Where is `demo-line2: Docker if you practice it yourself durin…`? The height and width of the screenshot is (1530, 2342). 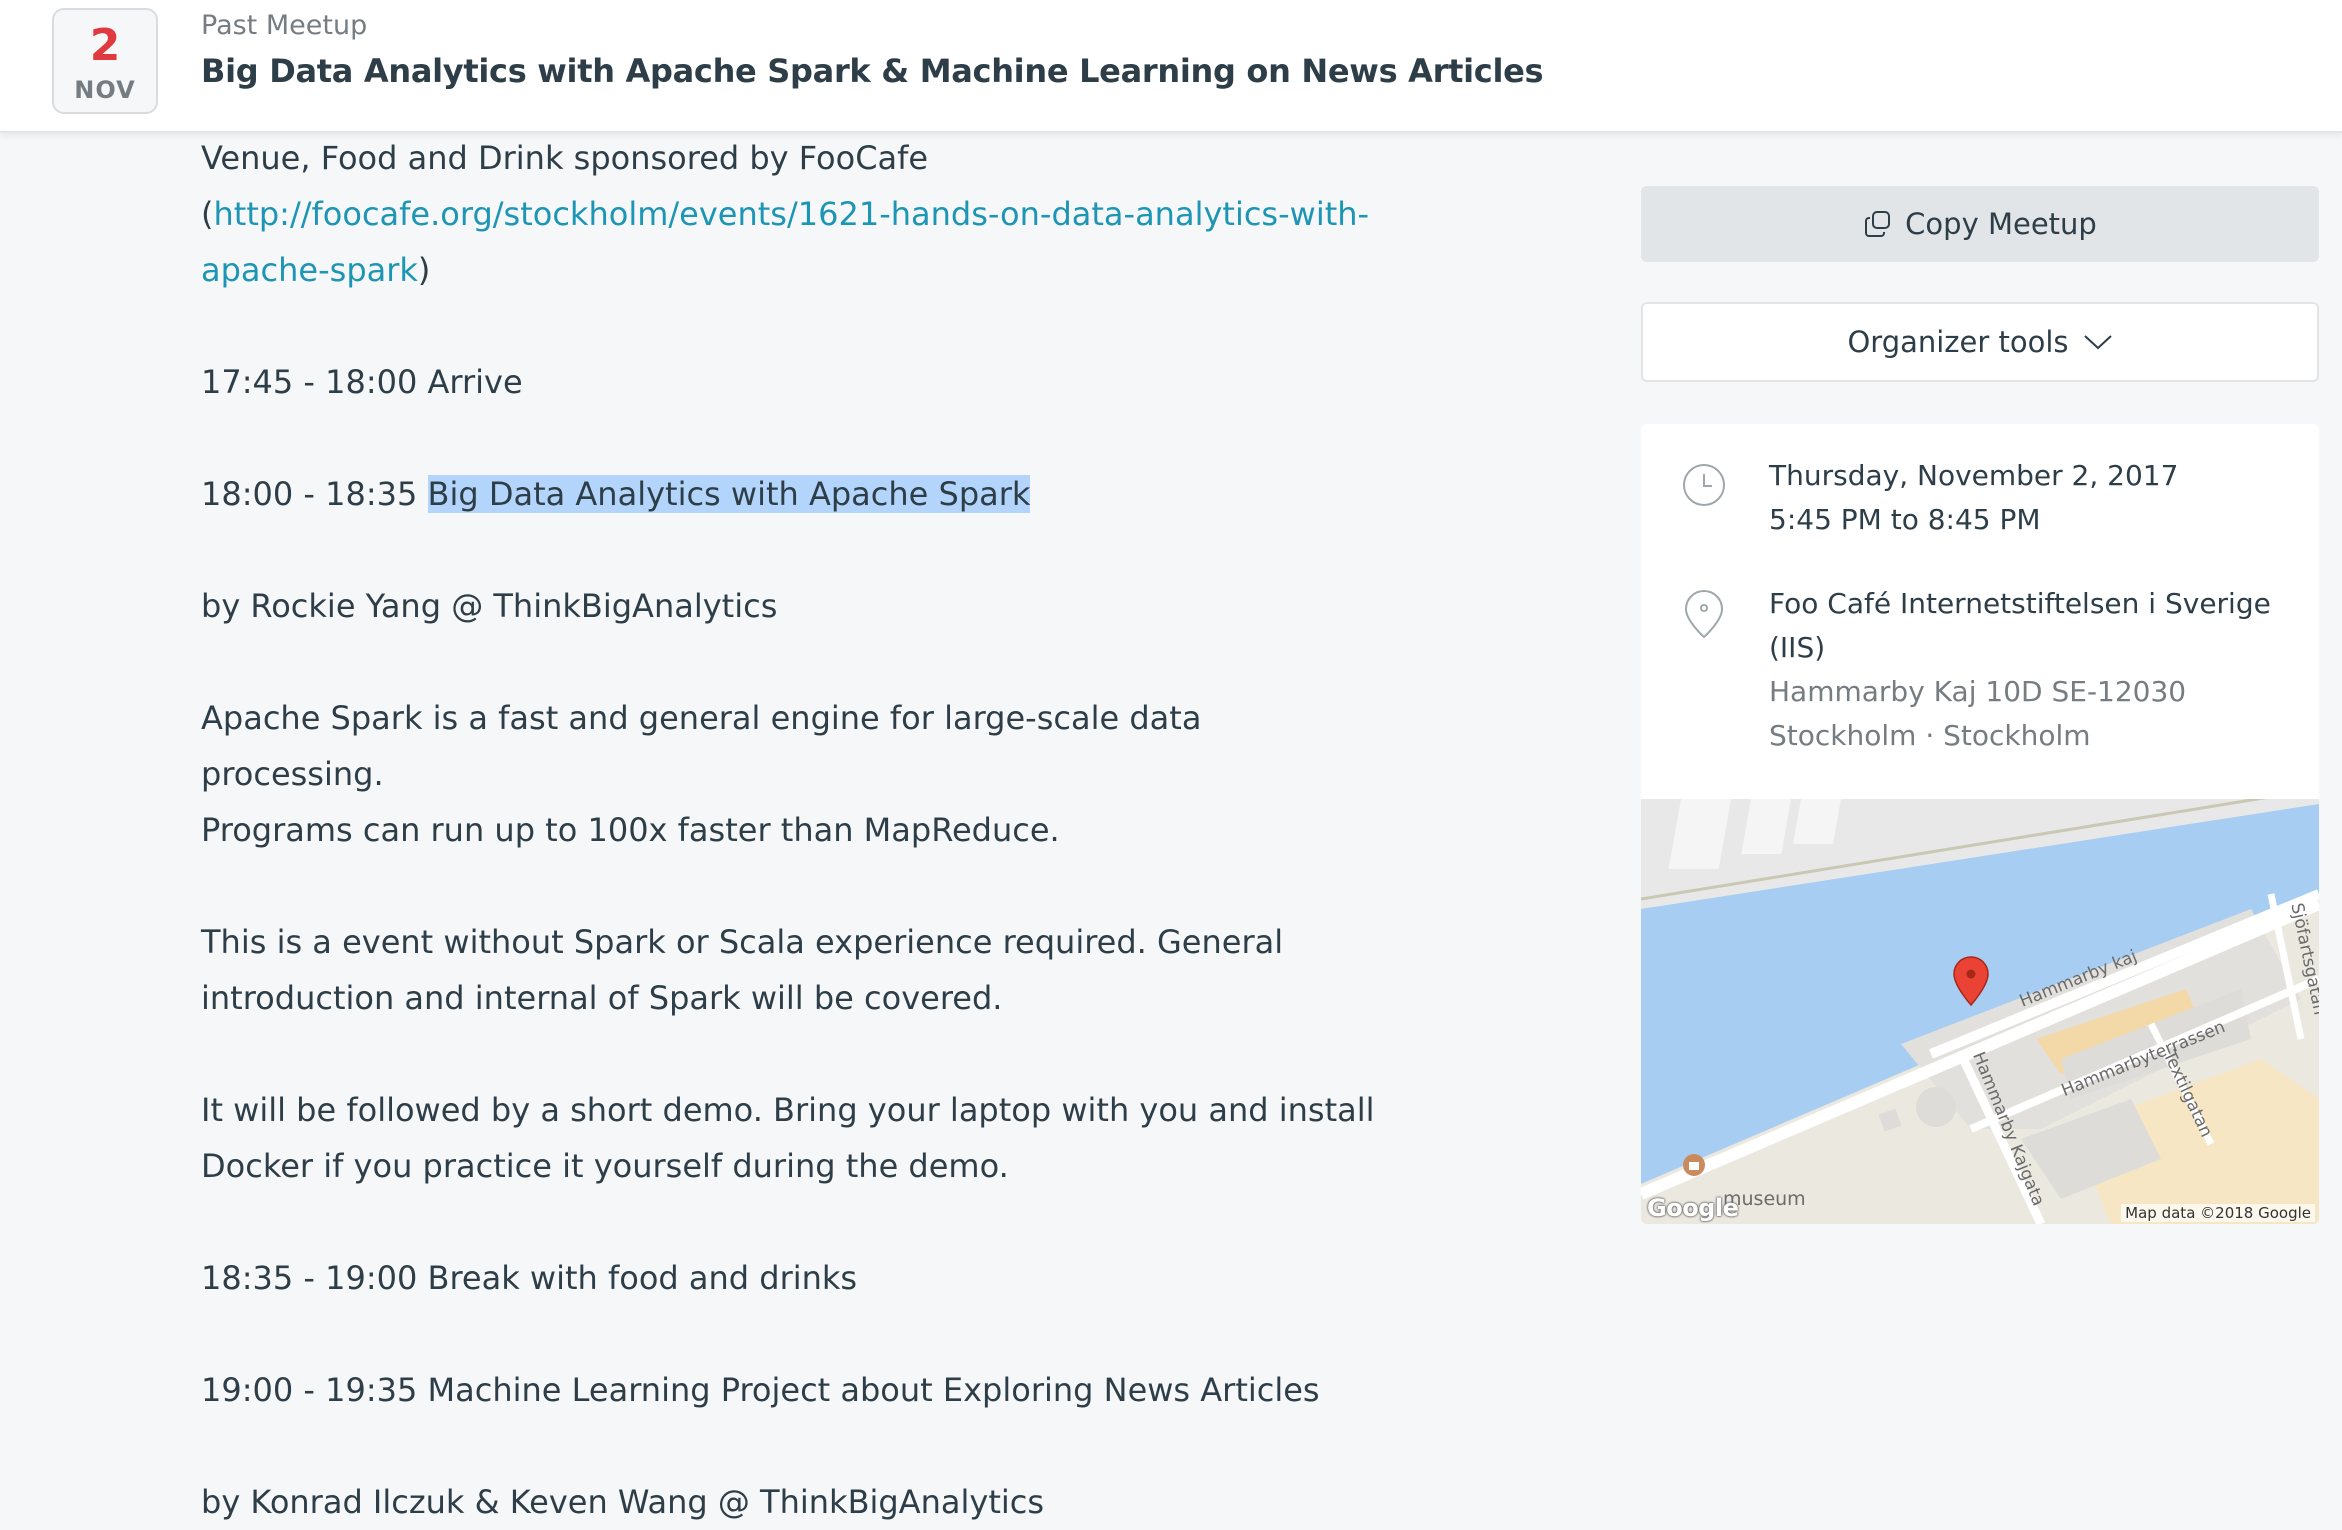
demo-line2: Docker if you practice it yourself durin… is located at coordinates (605, 1166).